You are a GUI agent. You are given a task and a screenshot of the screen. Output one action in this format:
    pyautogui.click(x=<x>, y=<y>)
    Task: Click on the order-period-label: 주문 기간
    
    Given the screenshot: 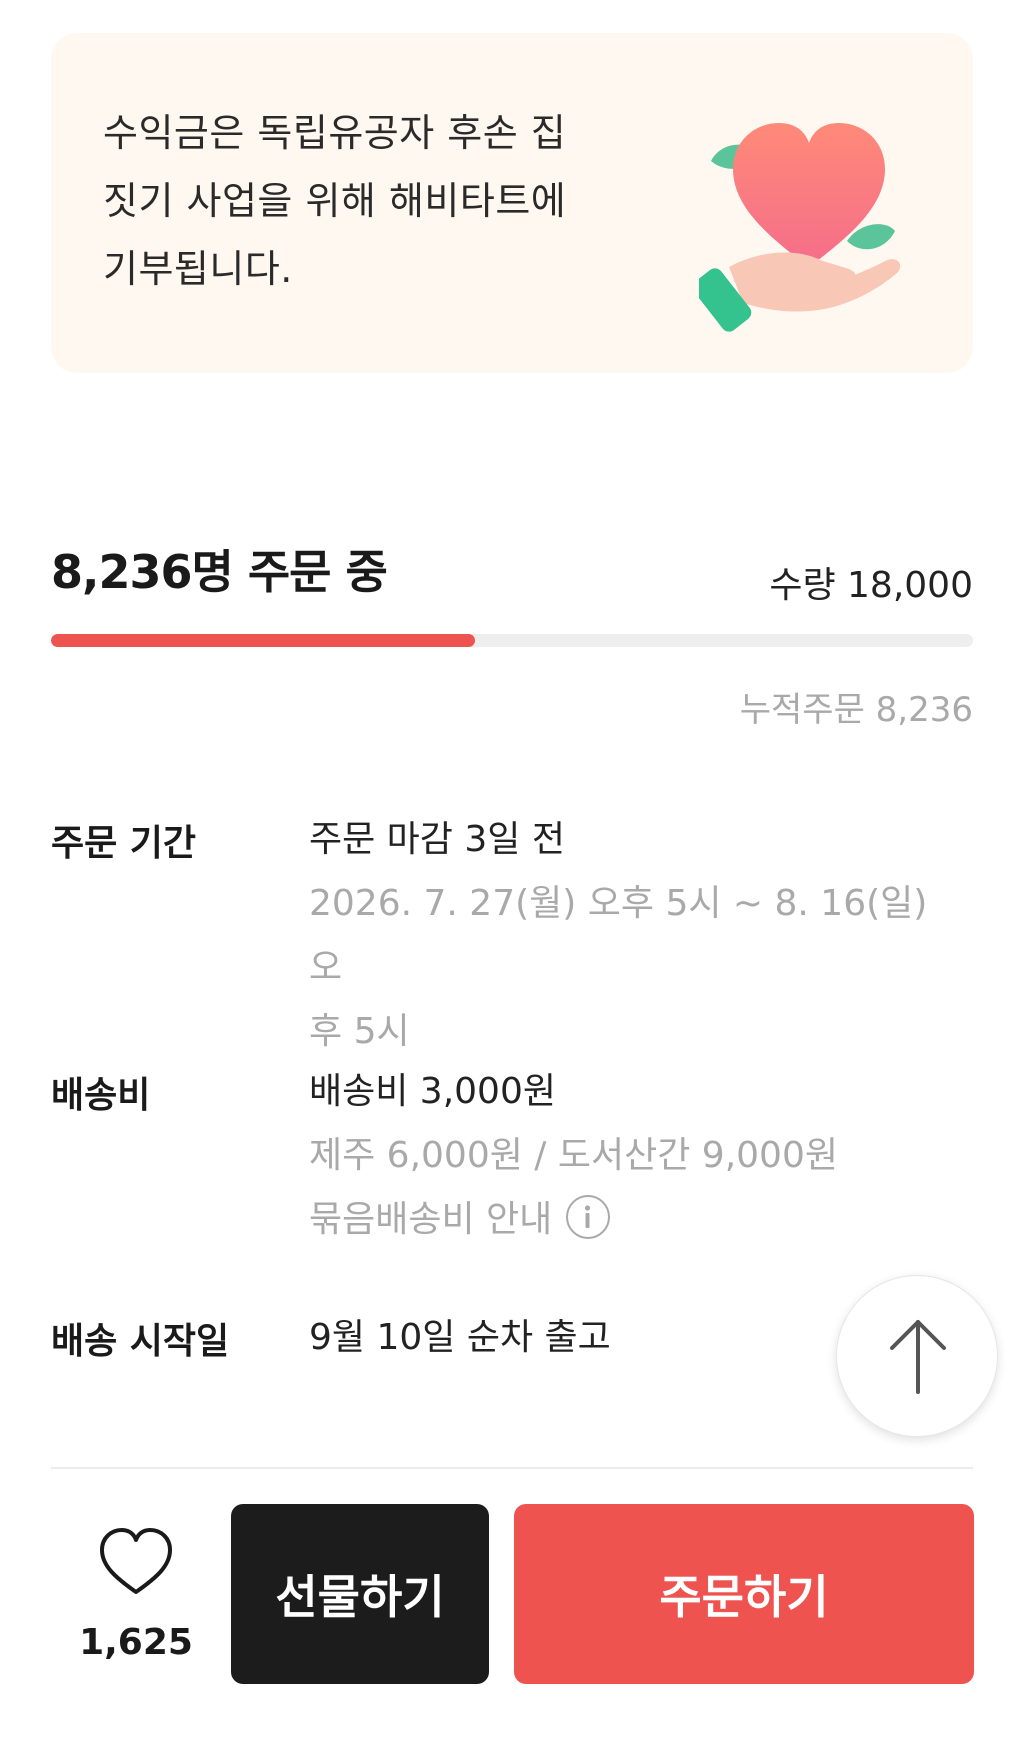 What is the action you would take?
    pyautogui.click(x=124, y=843)
    